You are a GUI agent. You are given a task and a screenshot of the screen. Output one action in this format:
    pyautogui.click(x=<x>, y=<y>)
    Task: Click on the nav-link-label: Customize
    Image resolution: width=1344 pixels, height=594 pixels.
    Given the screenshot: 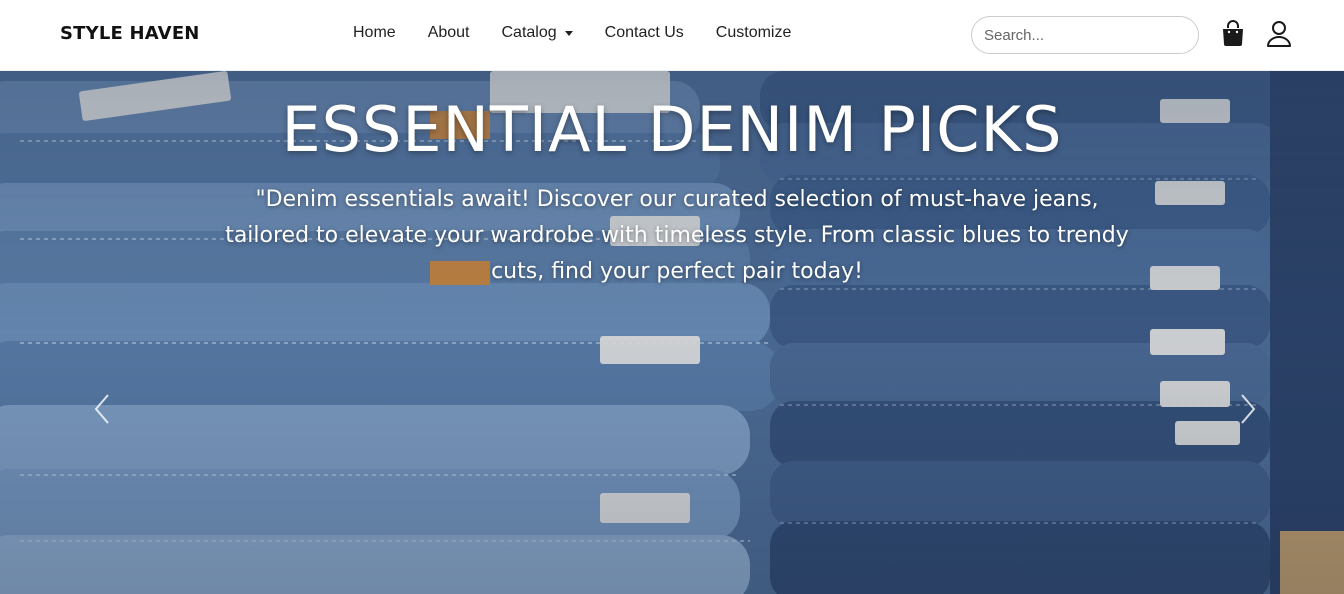 What is the action you would take?
    pyautogui.click(x=753, y=32)
    